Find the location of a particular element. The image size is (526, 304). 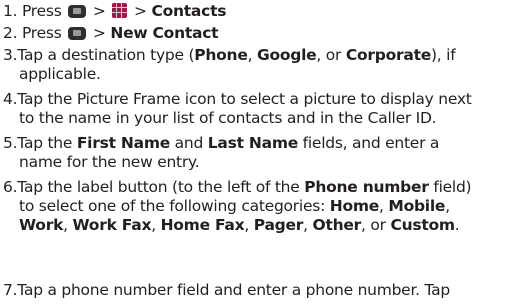

home-label: Home is located at coordinates (354, 206).